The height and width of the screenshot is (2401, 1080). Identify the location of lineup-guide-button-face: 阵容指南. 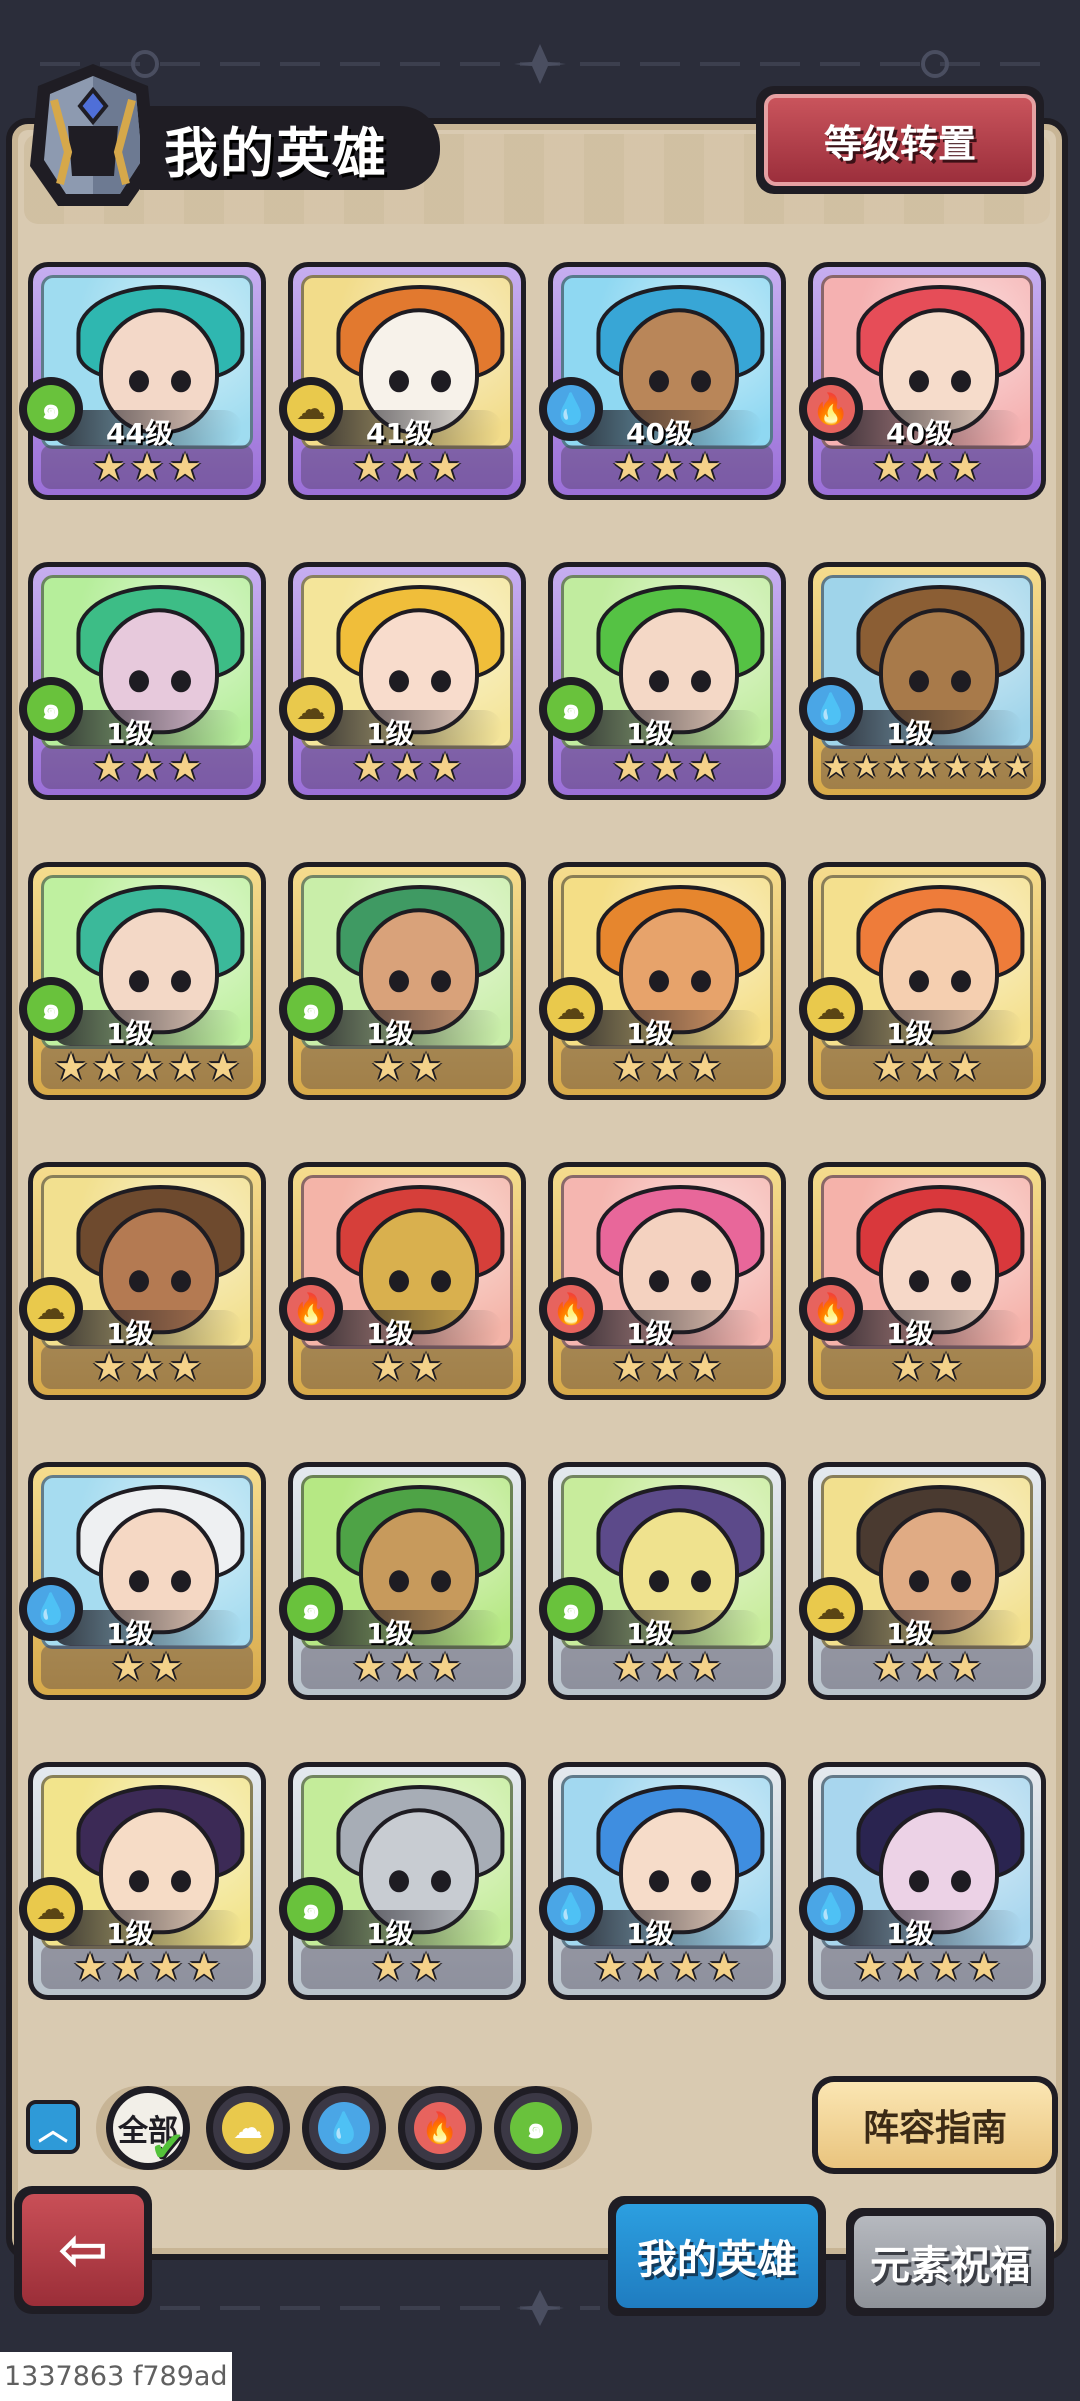
(935, 2125).